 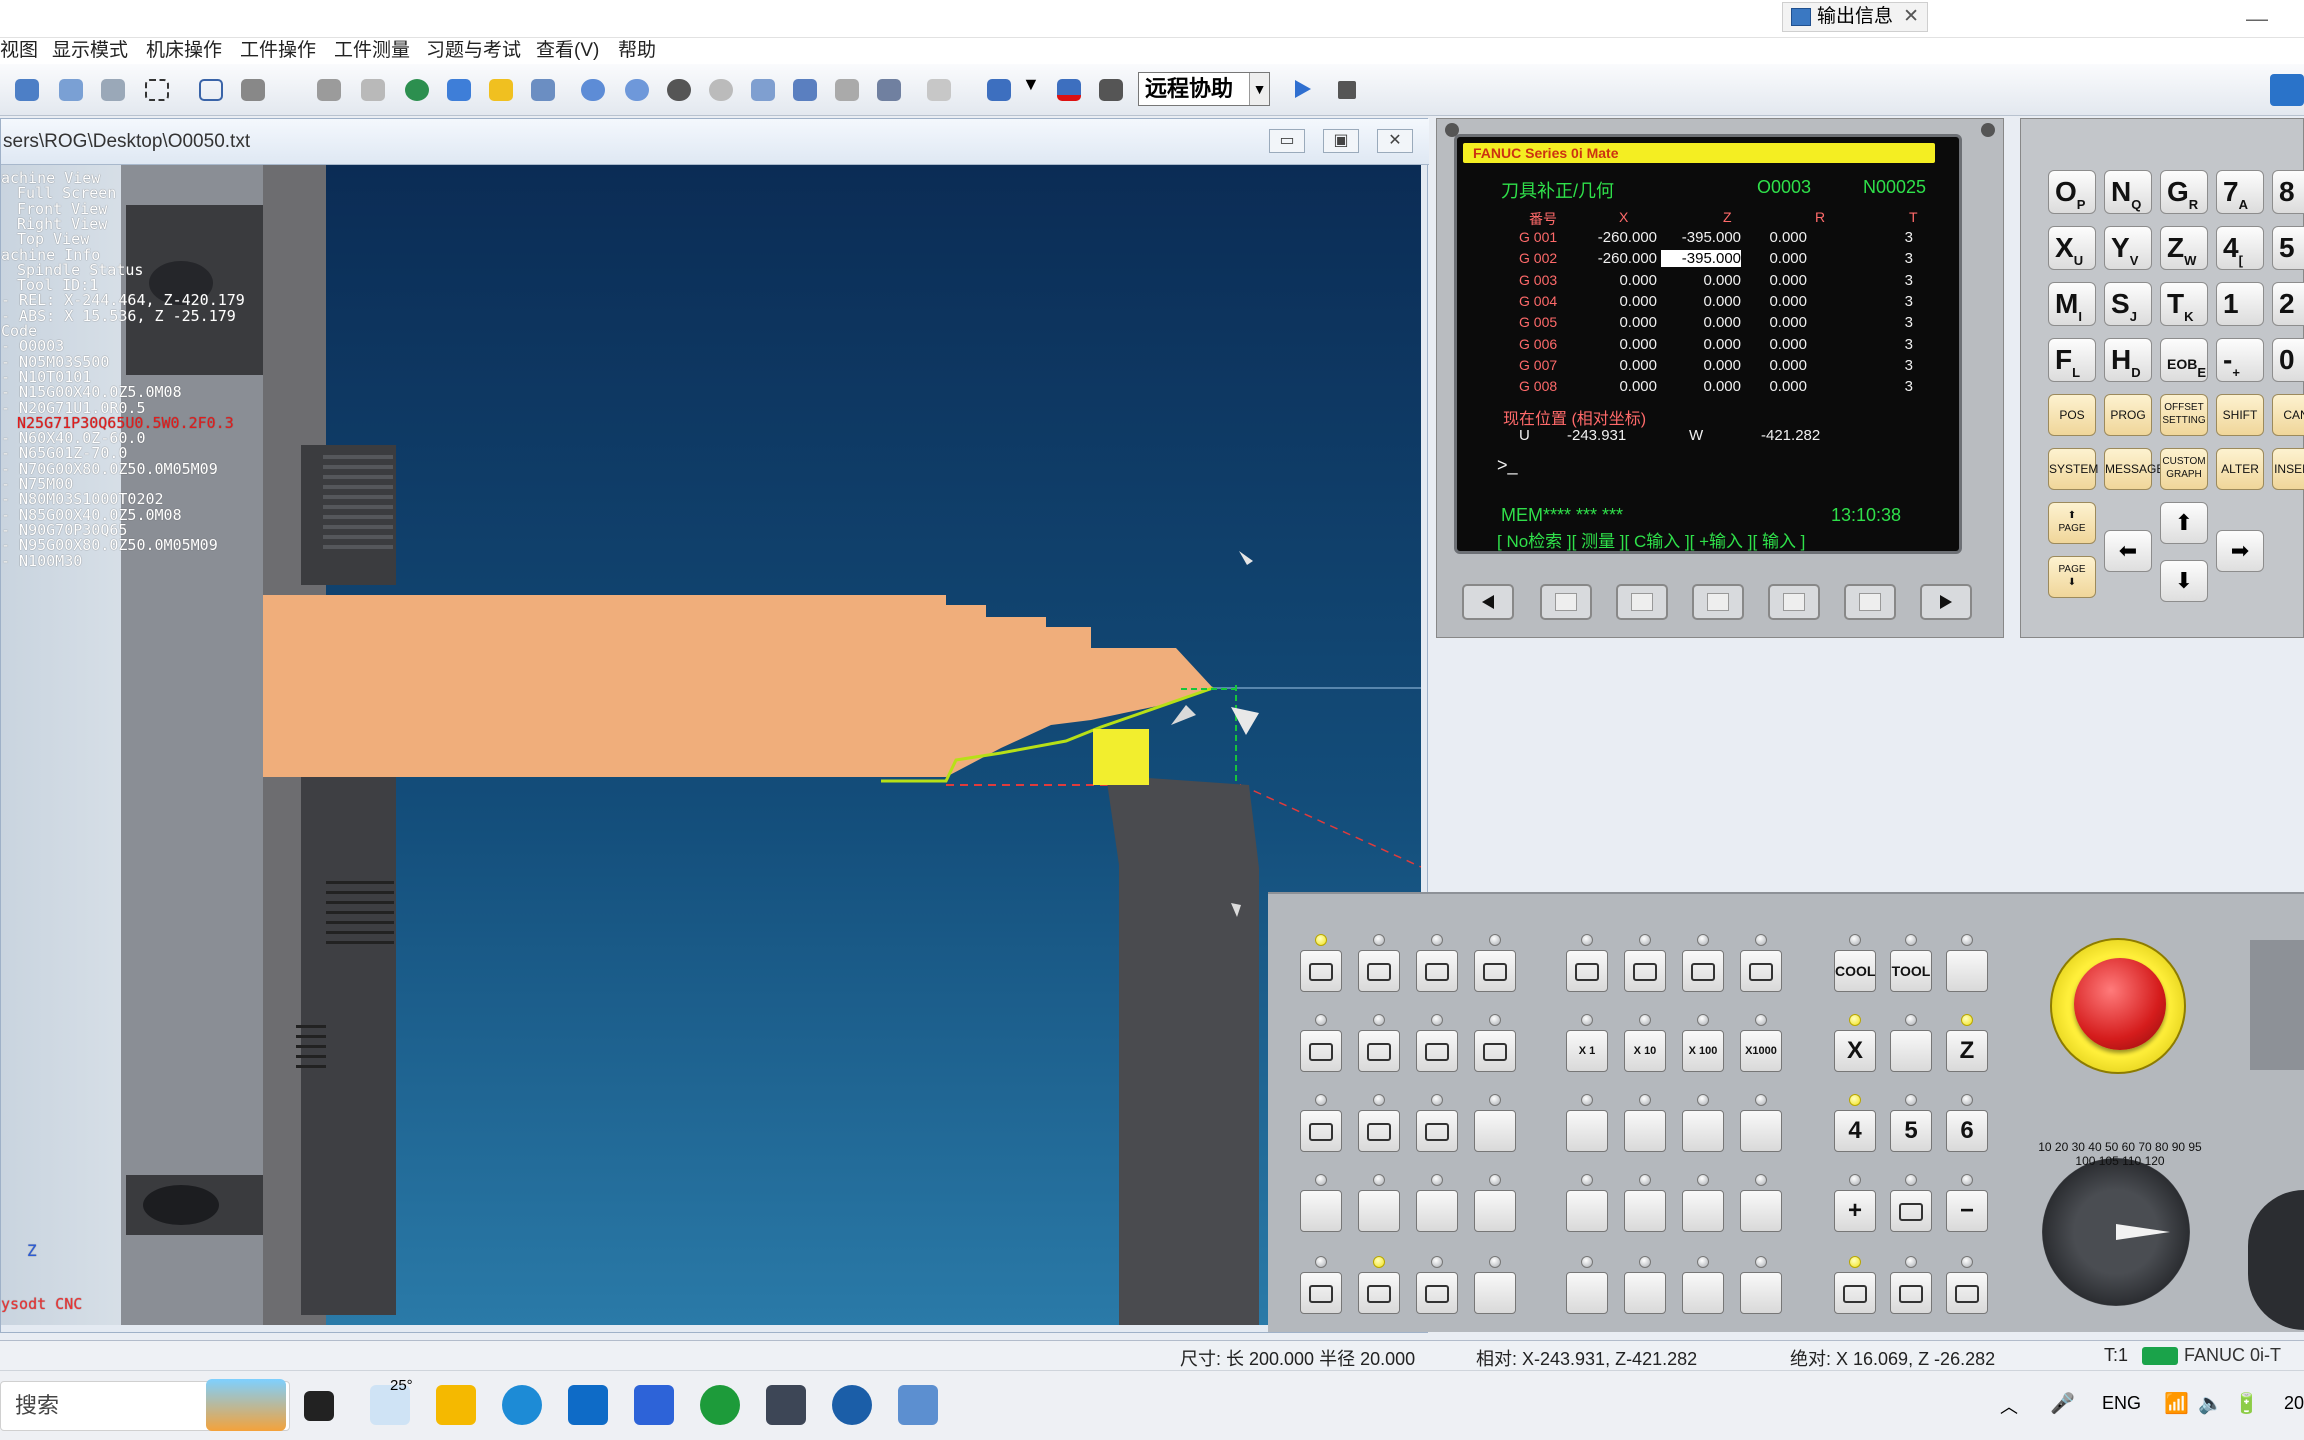 What do you see at coordinates (1967, 1131) in the screenshot?
I see `axis-6-button: 6` at bounding box center [1967, 1131].